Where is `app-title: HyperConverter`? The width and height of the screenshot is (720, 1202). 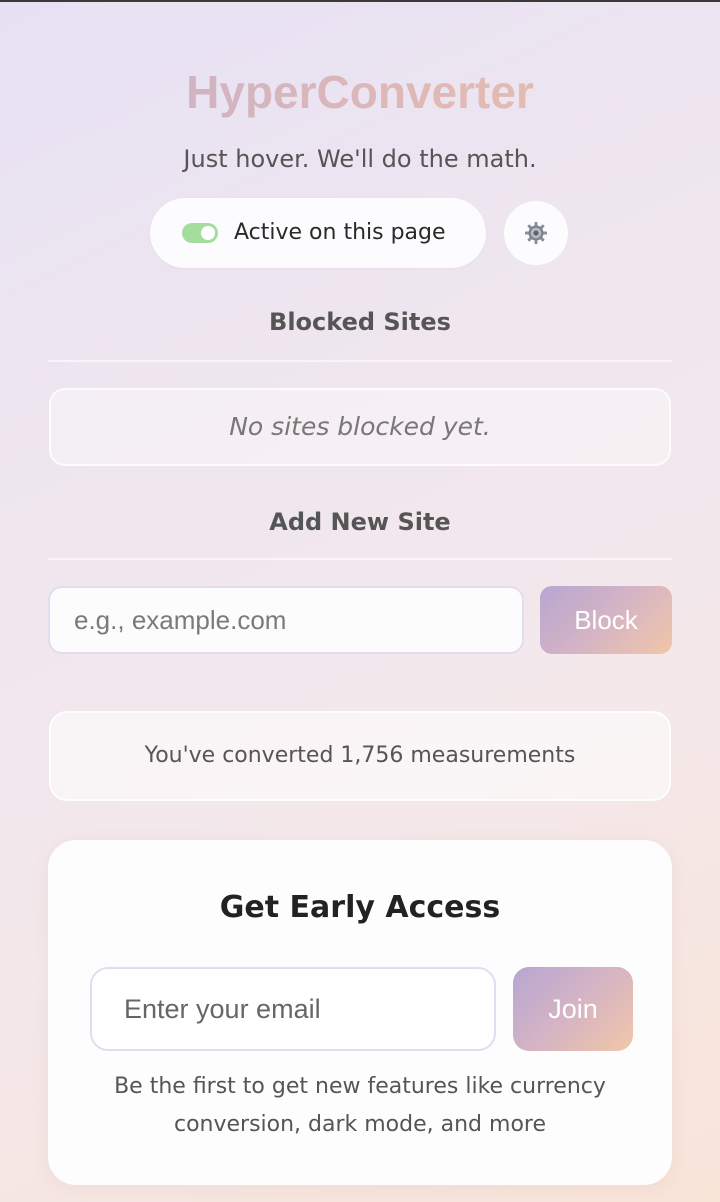 app-title: HyperConverter is located at coordinates (360, 92).